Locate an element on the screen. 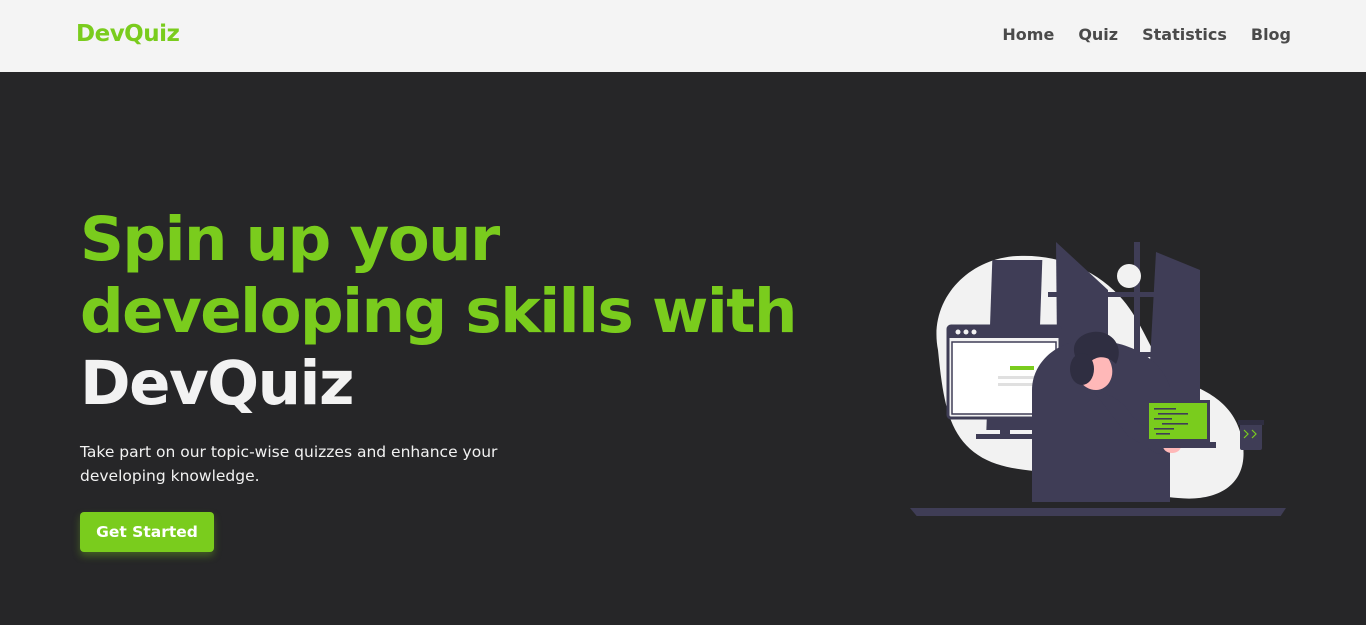  nav-menu: Home Quiz Statistics Blog is located at coordinates (1146, 34).